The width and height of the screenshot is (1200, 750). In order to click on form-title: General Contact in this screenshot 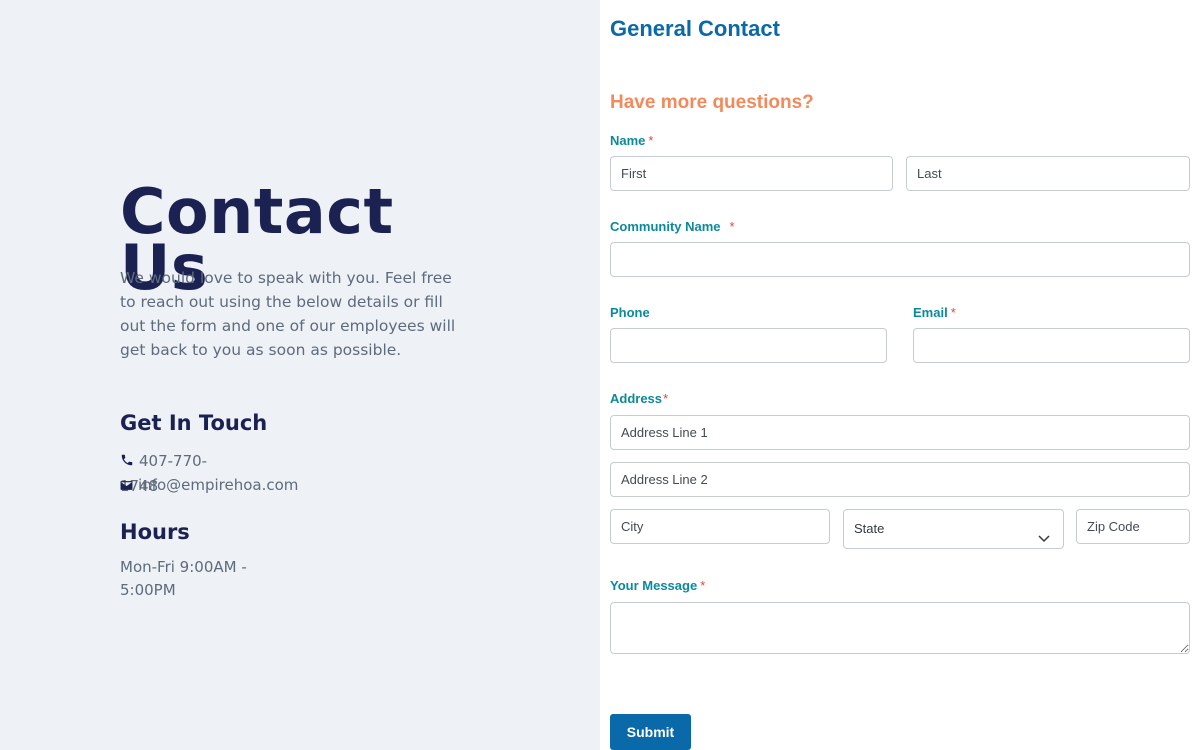, I will do `click(695, 28)`.